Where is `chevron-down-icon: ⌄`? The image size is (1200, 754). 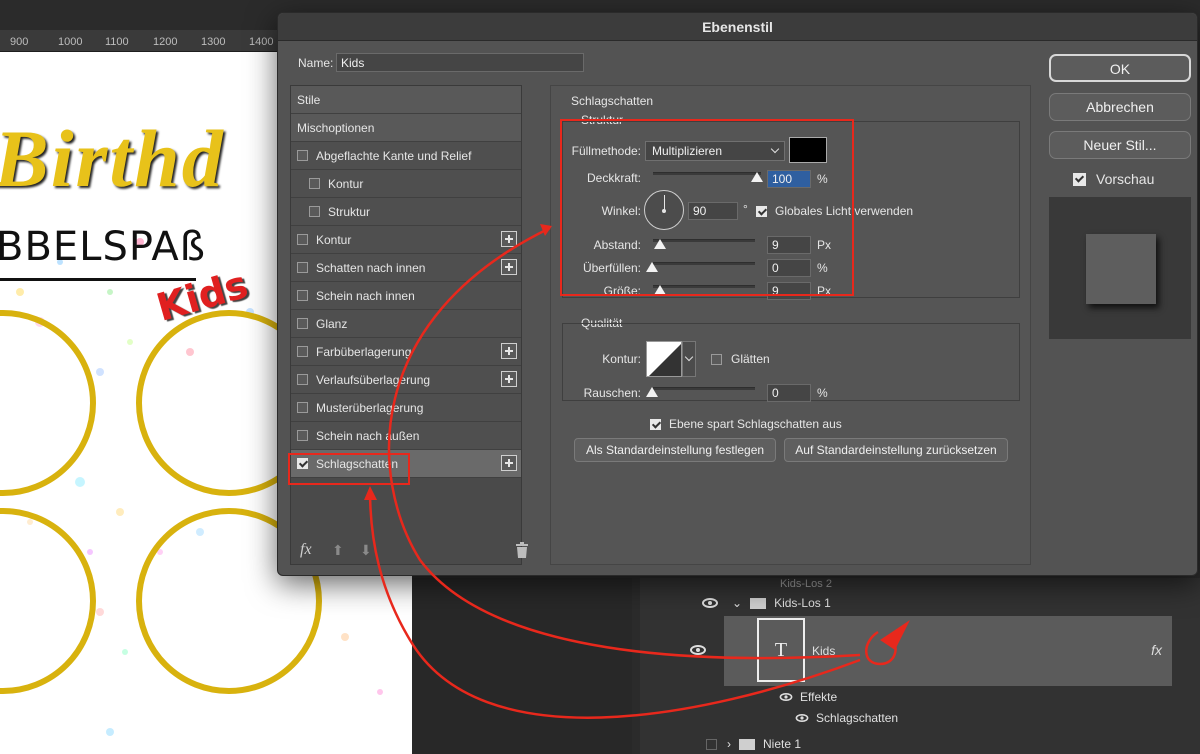 chevron-down-icon: ⌄ is located at coordinates (737, 603).